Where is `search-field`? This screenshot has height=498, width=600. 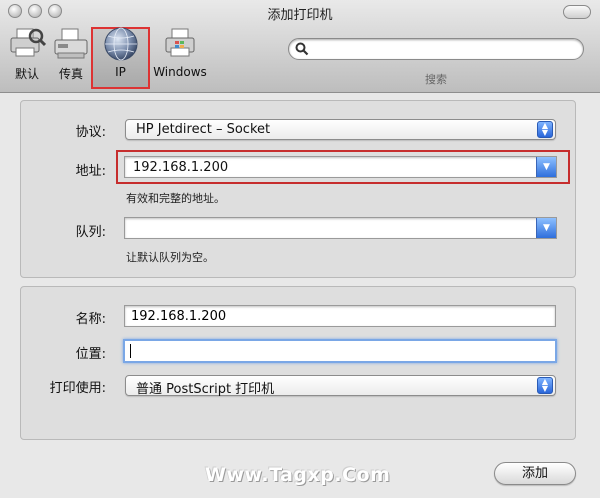
search-field is located at coordinates (436, 49).